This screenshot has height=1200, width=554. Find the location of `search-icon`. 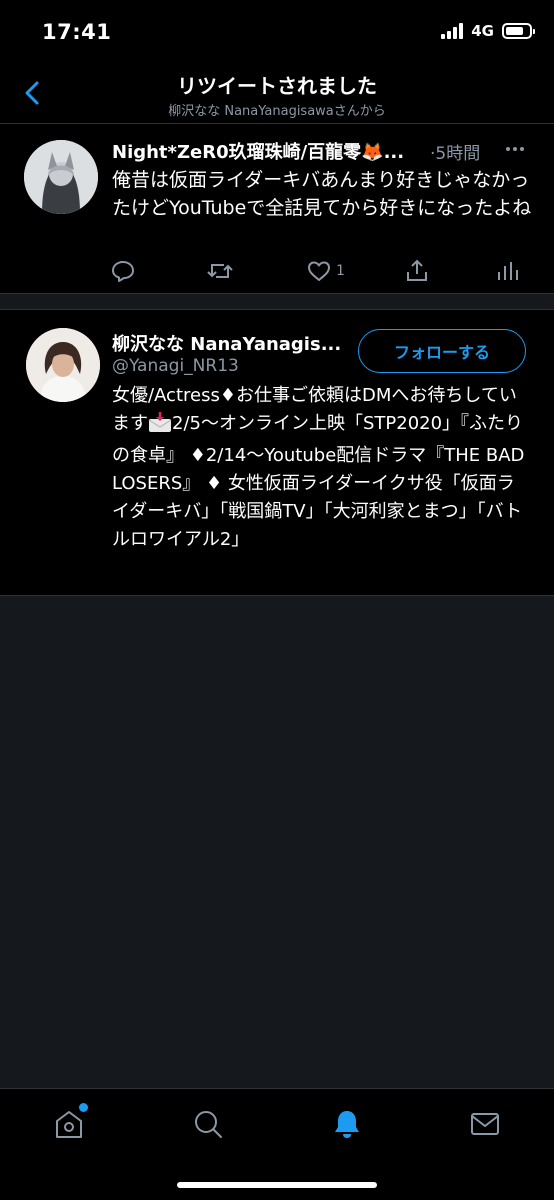

search-icon is located at coordinates (208, 1124).